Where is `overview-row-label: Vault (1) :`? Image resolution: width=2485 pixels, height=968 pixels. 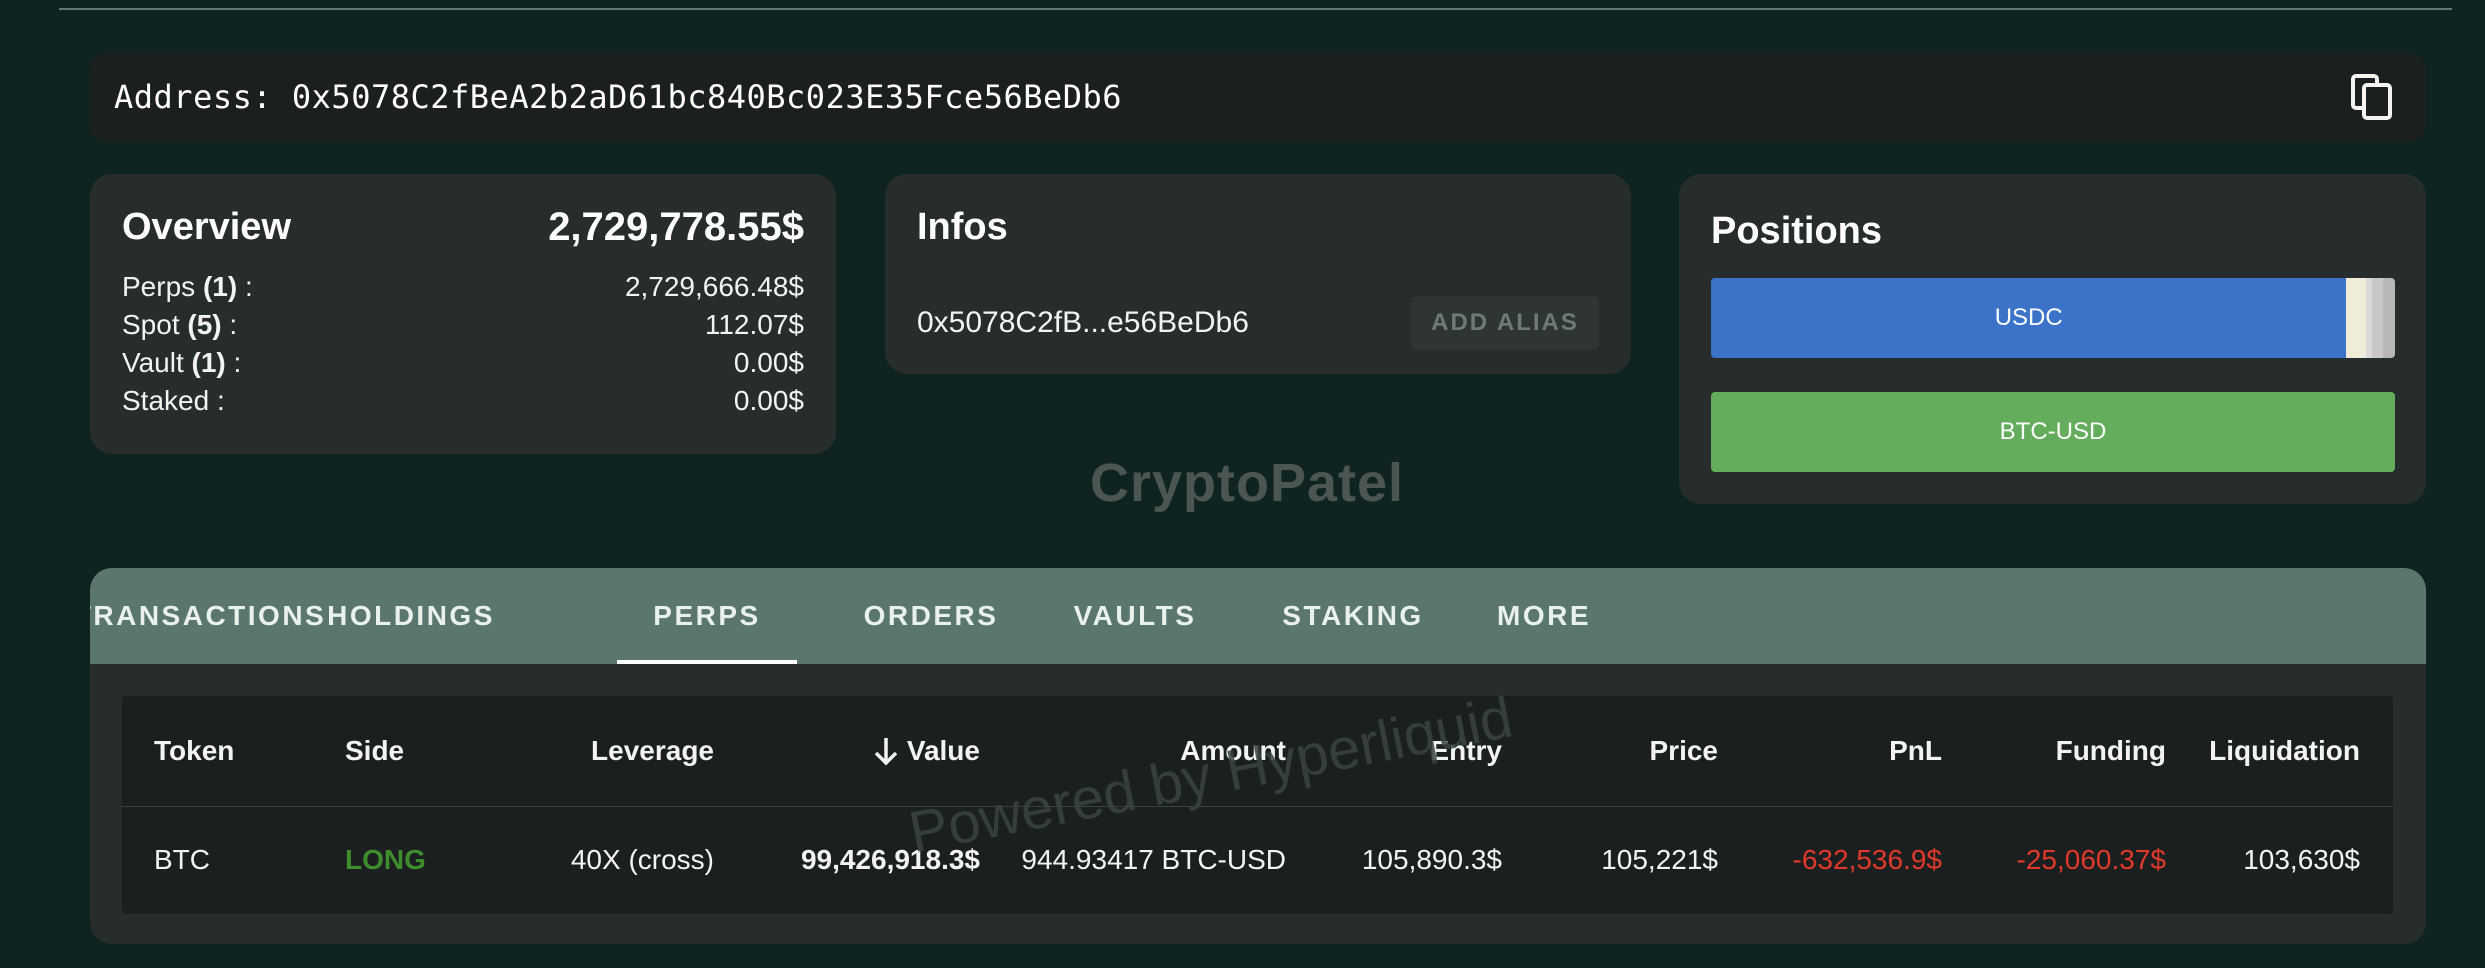
overview-row-label: Vault (1) : is located at coordinates (182, 362).